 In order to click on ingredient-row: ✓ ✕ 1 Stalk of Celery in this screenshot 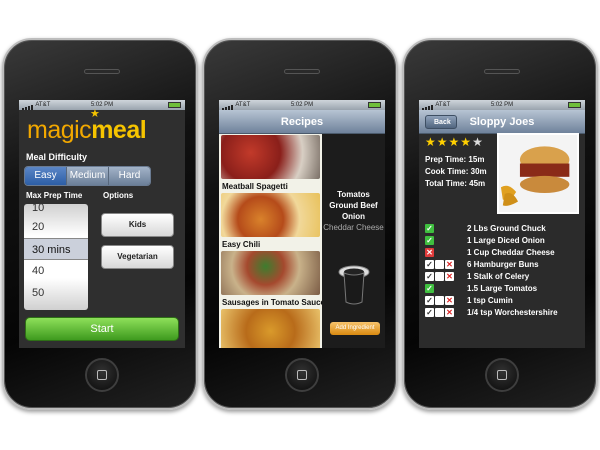, I will do `click(477, 277)`.